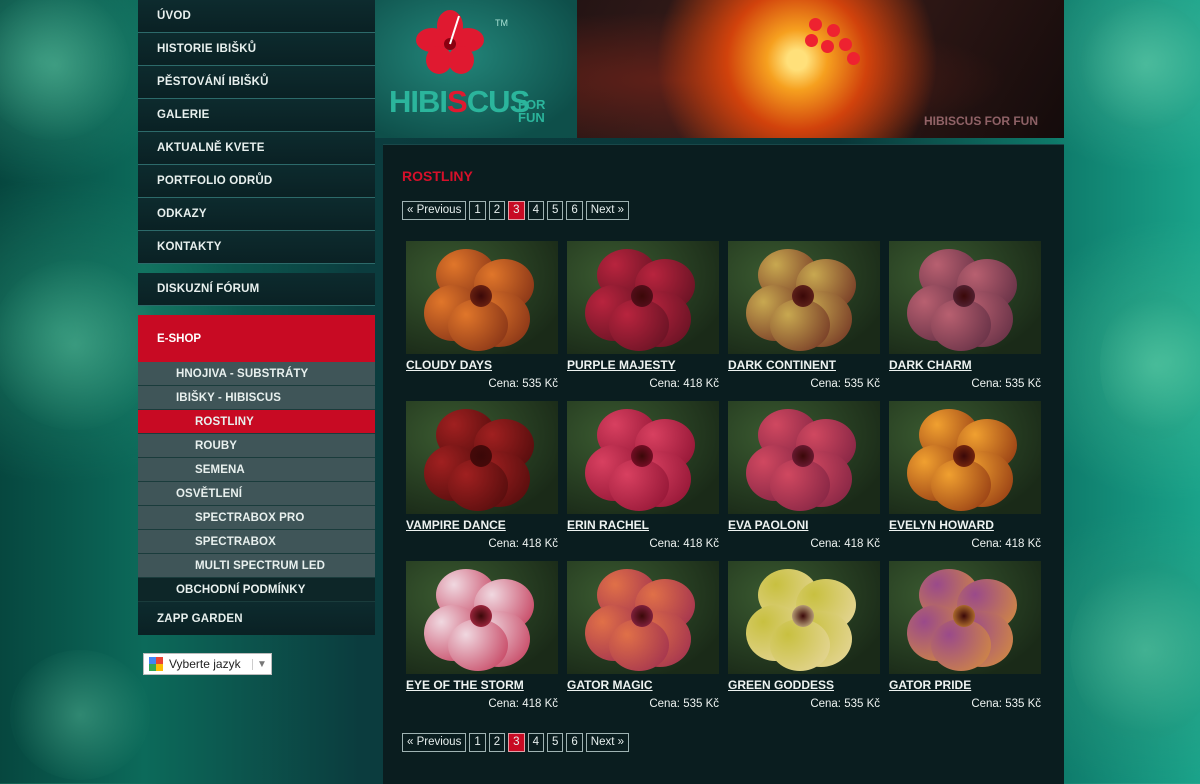  I want to click on nav-odkazy: ODKAZY, so click(256, 214).